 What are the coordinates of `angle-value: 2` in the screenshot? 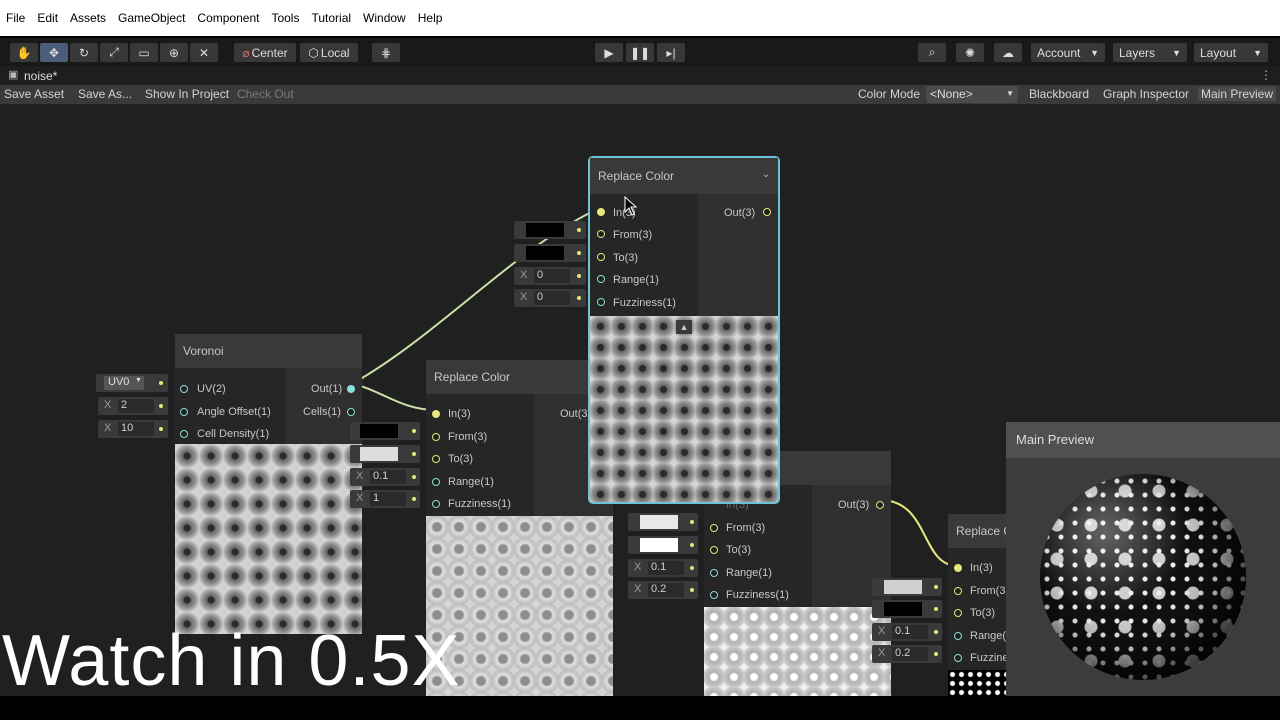 It's located at (136, 406).